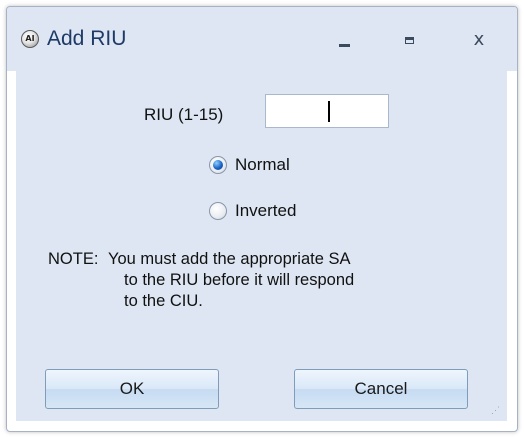  I want to click on maximize-icon, so click(409, 40).